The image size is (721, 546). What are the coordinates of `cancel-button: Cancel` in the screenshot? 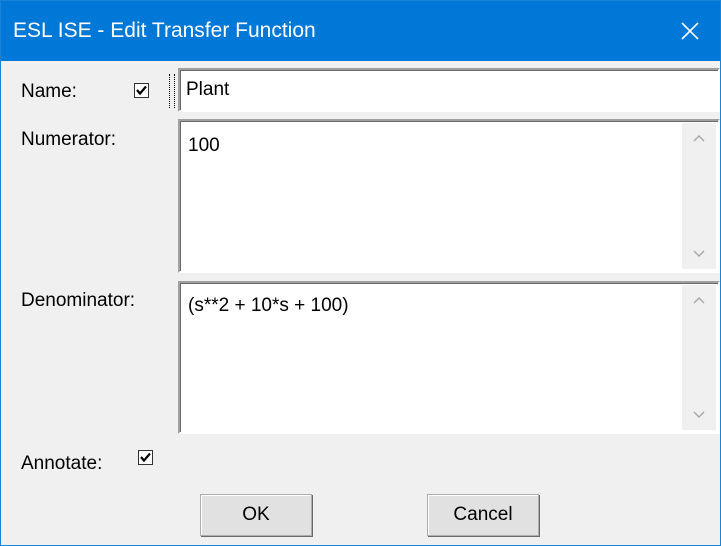 It's located at (483, 515).